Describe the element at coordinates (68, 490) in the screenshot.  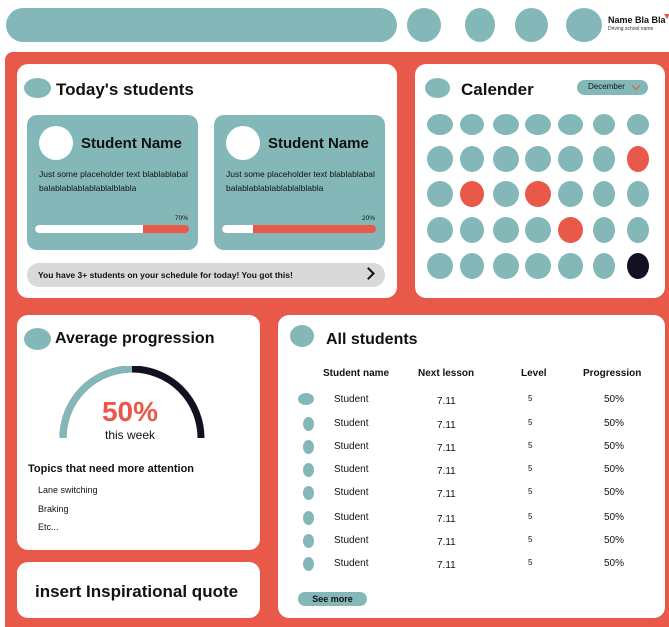
I see `topic-item: Lane switching` at that location.